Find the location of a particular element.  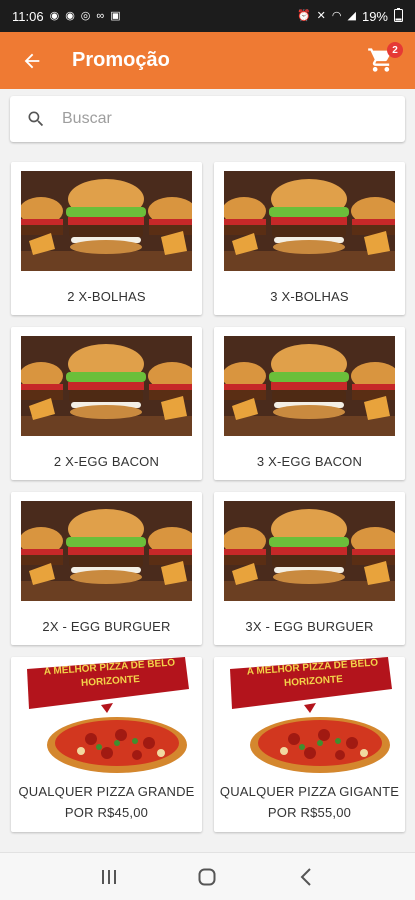

search-icon is located at coordinates (36, 119).